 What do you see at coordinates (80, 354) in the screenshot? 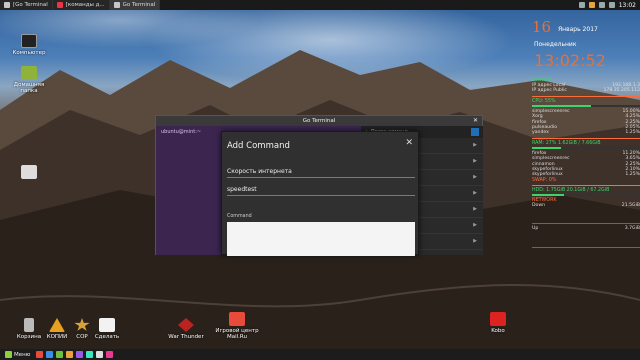
I see `launcher-app2-icon` at bounding box center [80, 354].